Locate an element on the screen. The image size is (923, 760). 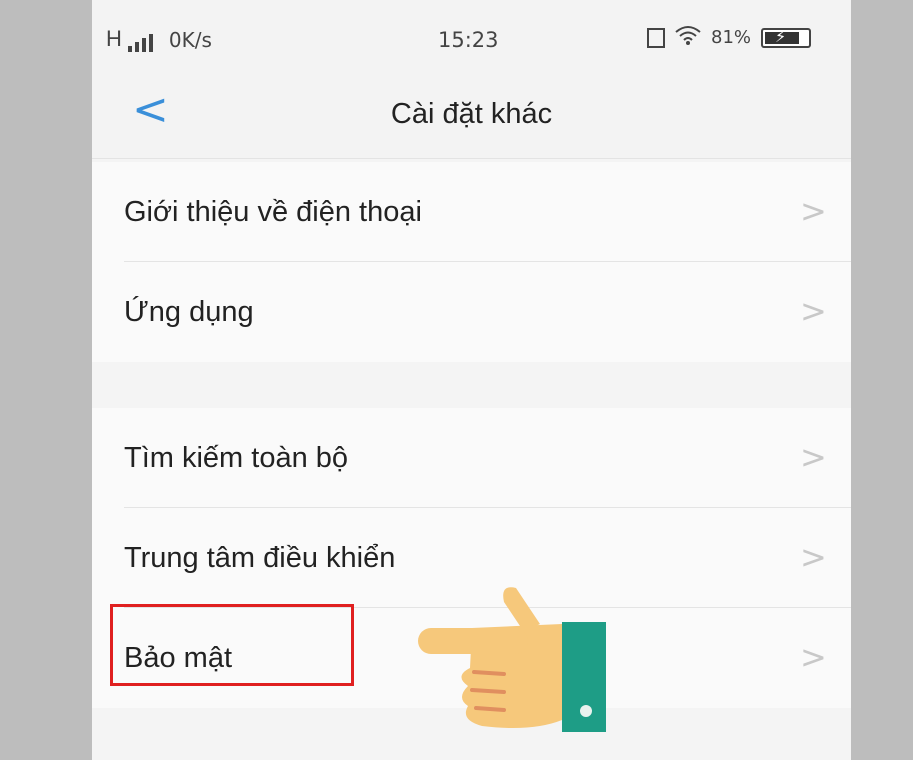
frame-edge-right is located at coordinates (918, 380).